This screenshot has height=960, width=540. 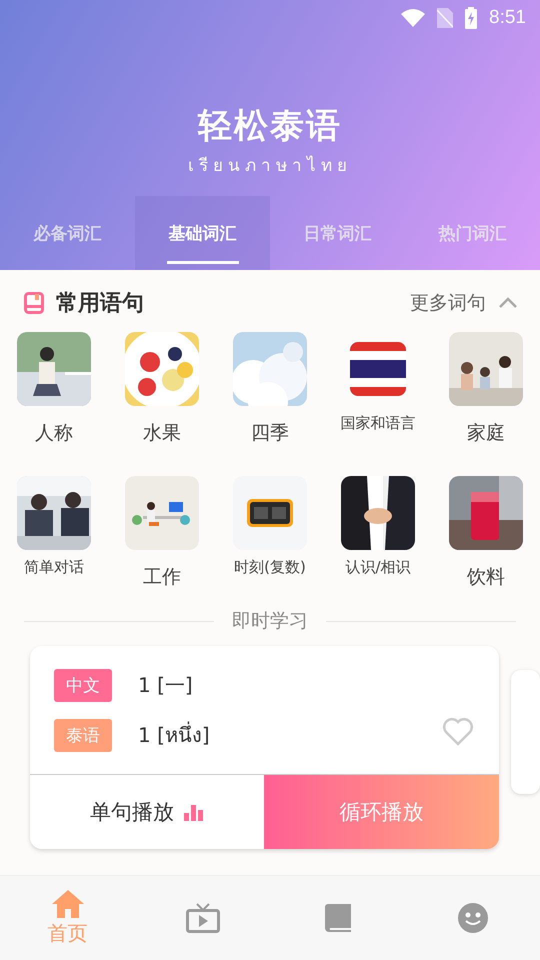 I want to click on phrase-text: 1 [一], so click(x=165, y=685).